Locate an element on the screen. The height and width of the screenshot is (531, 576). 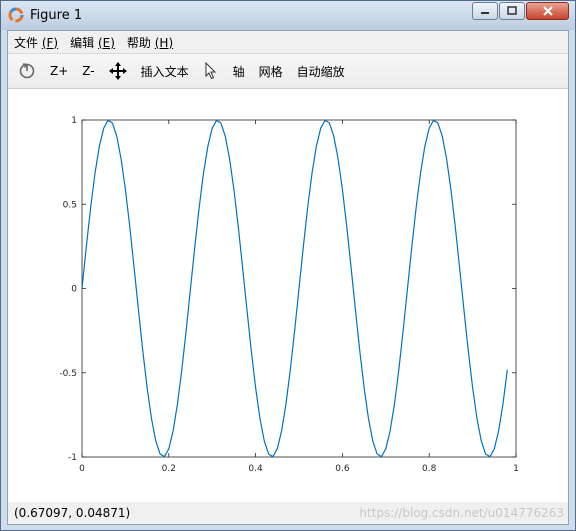
menu-file-accel: (F) is located at coordinates (50, 42).